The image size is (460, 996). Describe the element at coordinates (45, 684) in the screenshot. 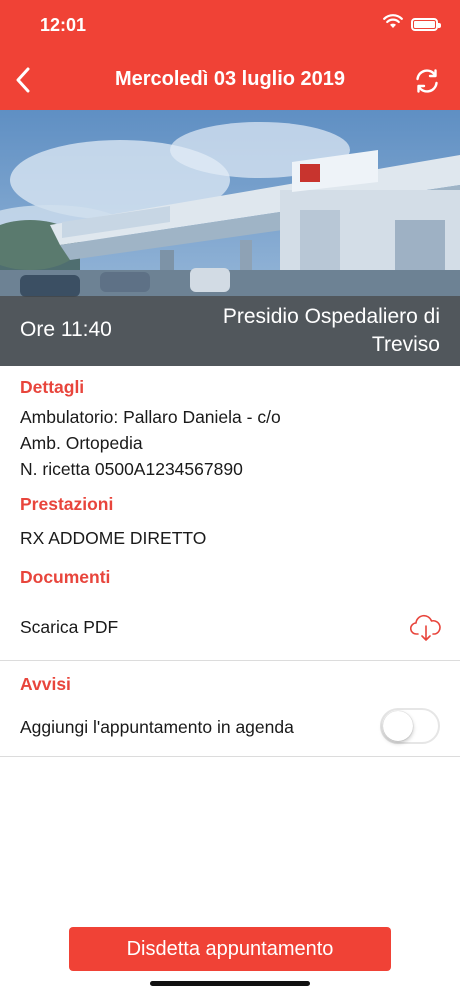

I see `alerts-title: Avvisi` at that location.